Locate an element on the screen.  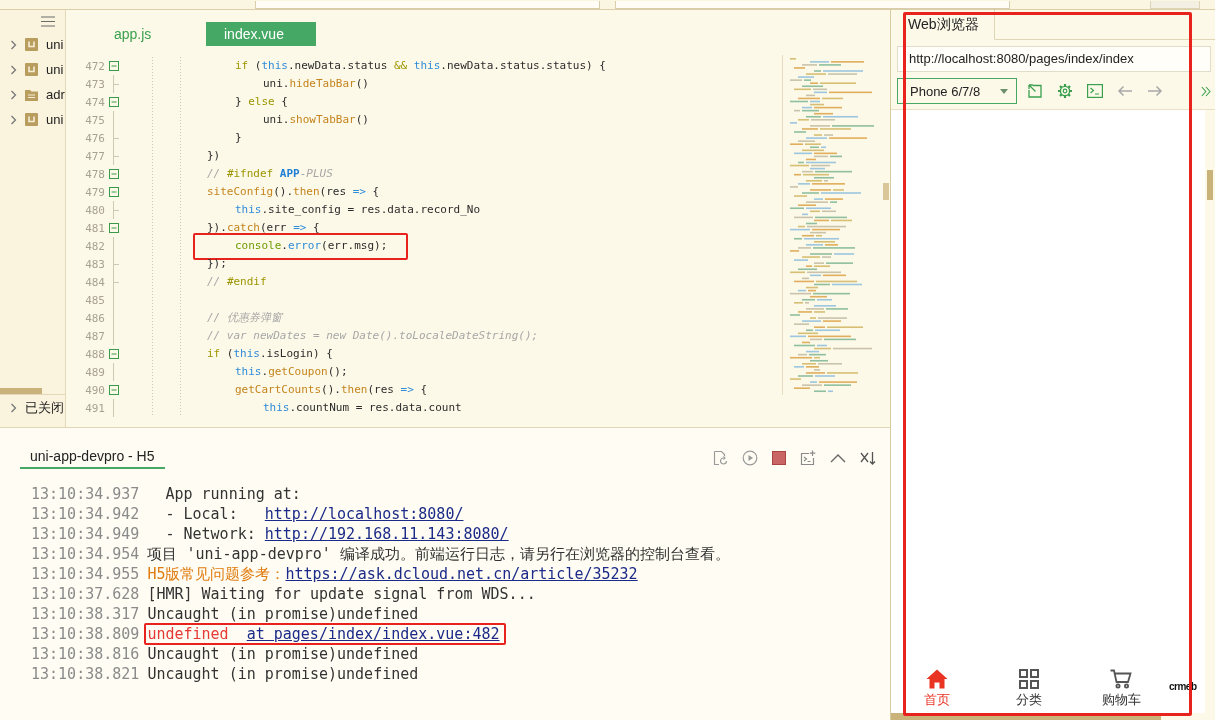
x-arrow-down-icon is located at coordinates (868, 457).